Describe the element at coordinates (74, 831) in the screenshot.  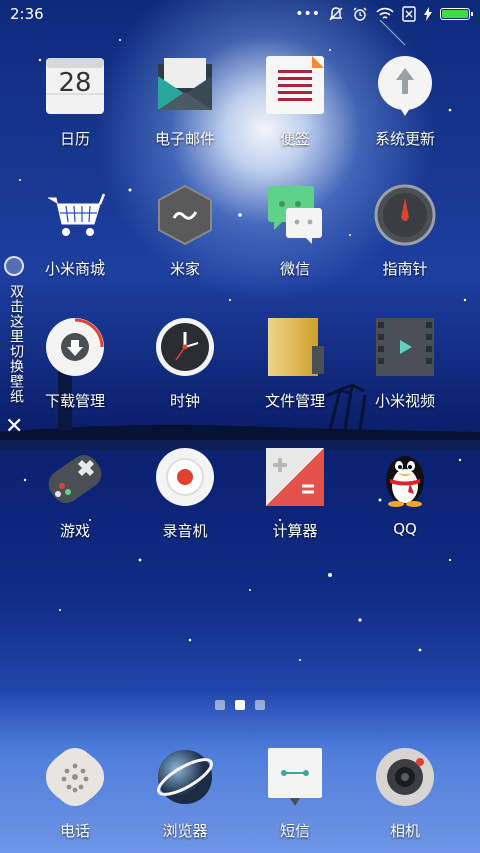
I see `app-label: 电话` at that location.